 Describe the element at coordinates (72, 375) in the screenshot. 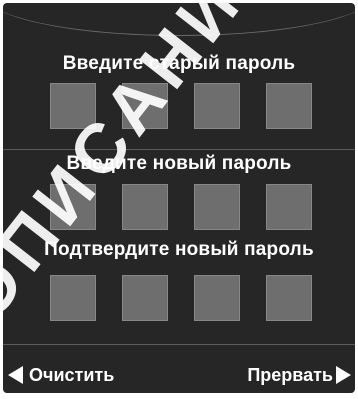

I see `clear-softkey-label: Очистить` at that location.